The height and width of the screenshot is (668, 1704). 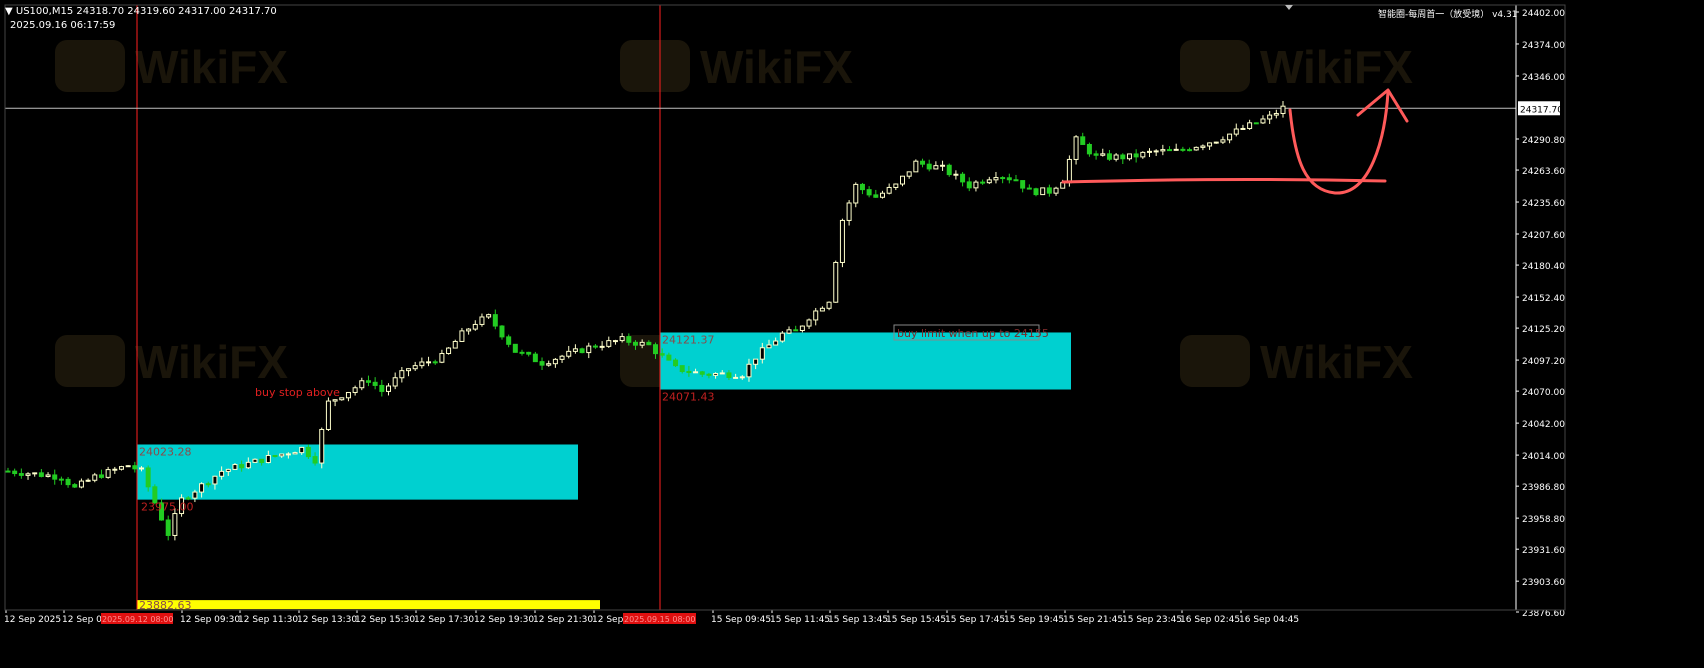 I want to click on dropdown-triangle-icon: ▼, so click(x=9, y=11).